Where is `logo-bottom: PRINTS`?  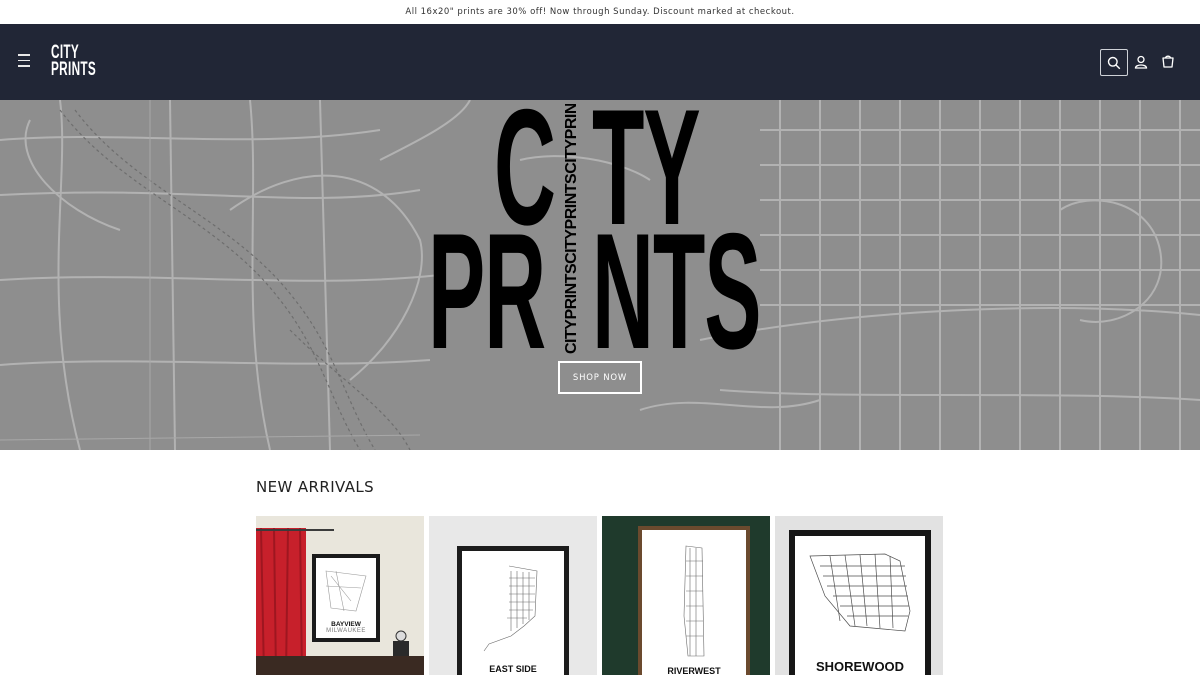 logo-bottom: PRINTS is located at coordinates (74, 69).